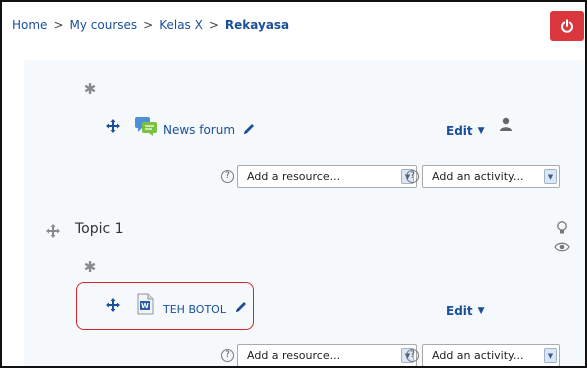  I want to click on lightbulb-icon, so click(562, 228).